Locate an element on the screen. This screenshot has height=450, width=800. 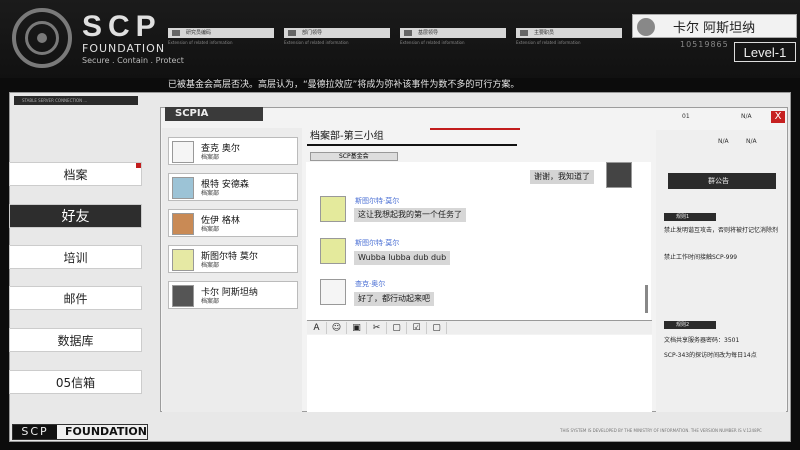
contact-item: 查克 奥尔 档案部 is located at coordinates (233, 151).